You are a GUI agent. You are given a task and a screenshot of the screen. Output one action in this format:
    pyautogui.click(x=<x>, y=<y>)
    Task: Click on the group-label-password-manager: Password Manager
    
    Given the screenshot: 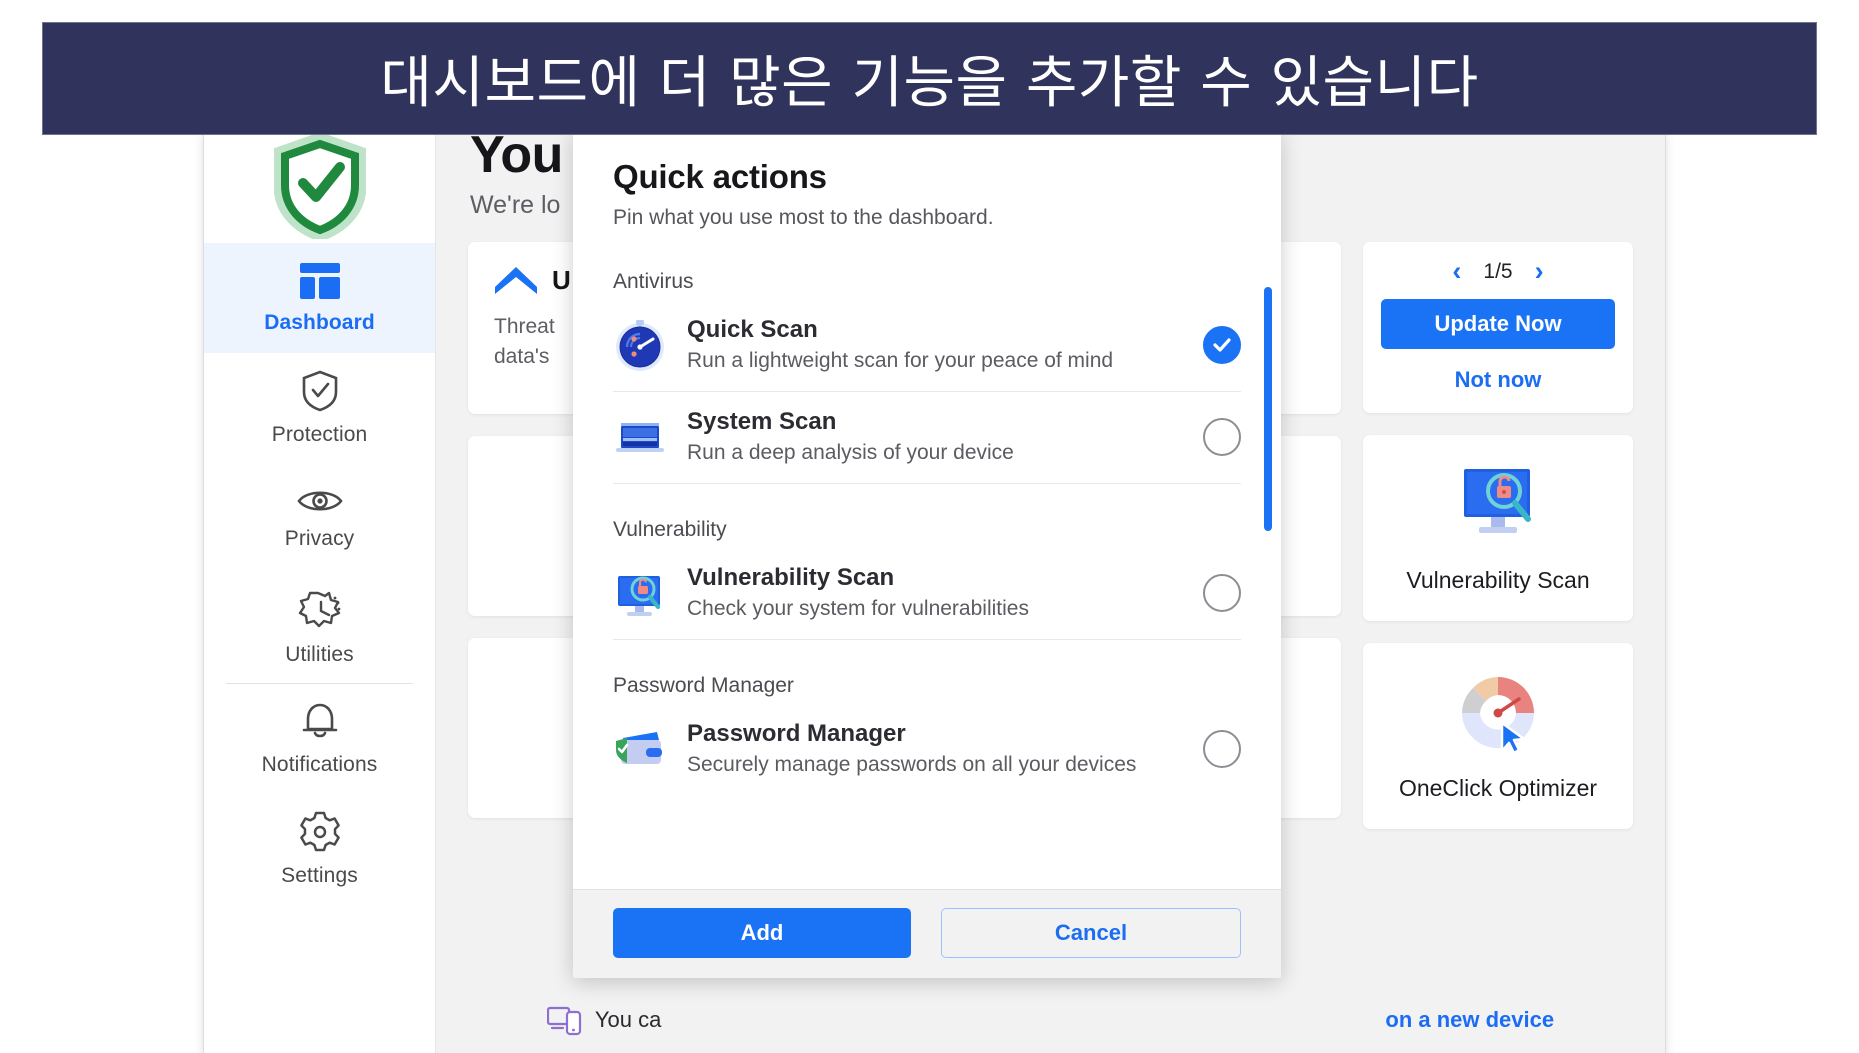 What is the action you would take?
    pyautogui.click(x=703, y=685)
    